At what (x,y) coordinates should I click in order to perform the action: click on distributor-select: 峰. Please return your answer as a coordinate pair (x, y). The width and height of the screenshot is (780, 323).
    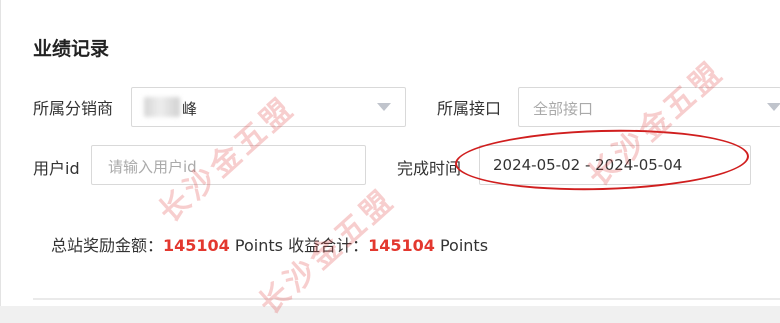
    Looking at the image, I should click on (268, 107).